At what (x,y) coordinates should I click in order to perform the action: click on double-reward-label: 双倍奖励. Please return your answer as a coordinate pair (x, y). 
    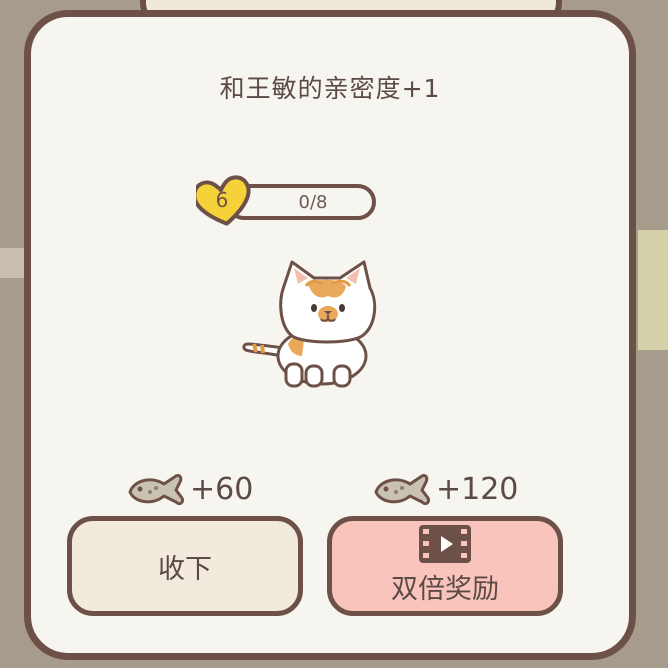
    Looking at the image, I should click on (445, 589).